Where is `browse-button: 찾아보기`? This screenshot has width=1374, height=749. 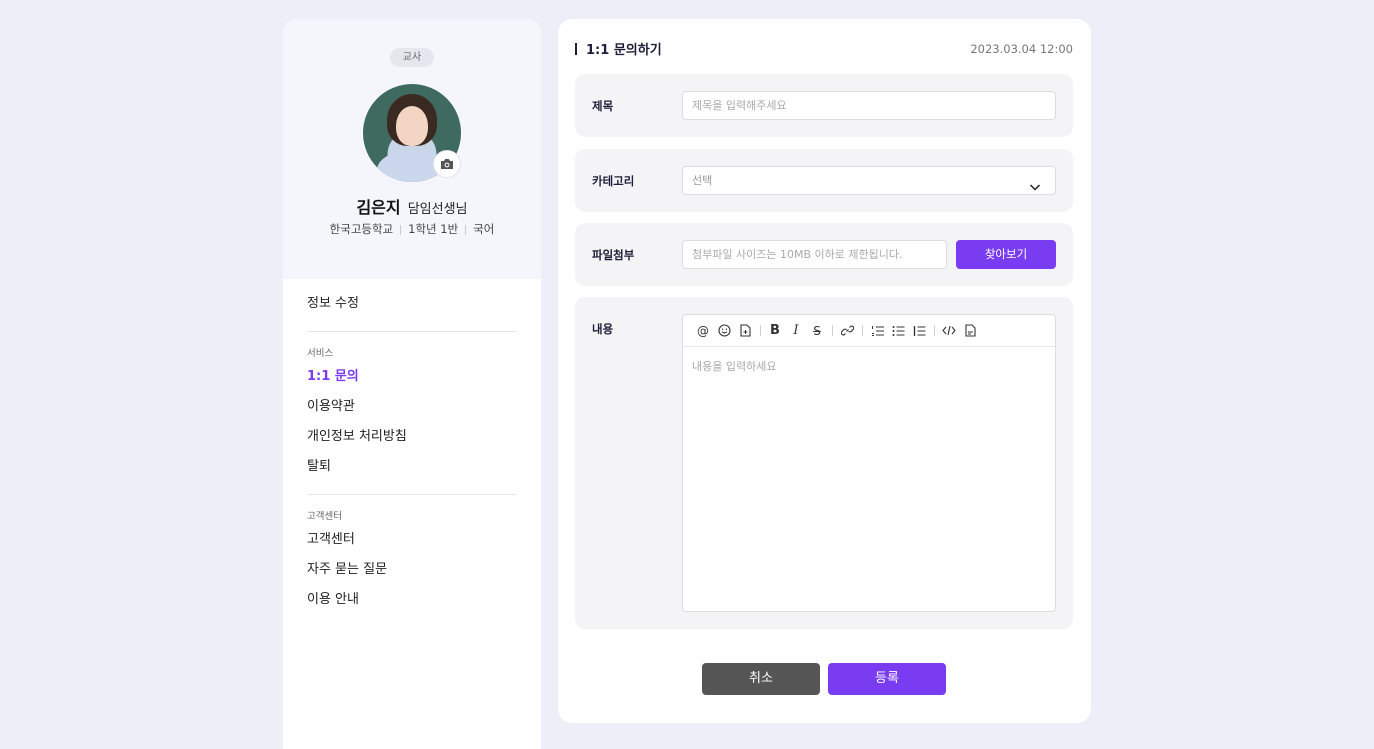 browse-button: 찾아보기 is located at coordinates (1006, 254).